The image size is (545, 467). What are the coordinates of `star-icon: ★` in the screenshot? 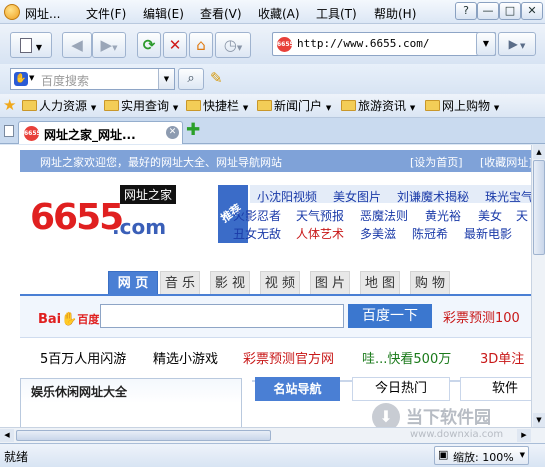 It's located at (9, 105).